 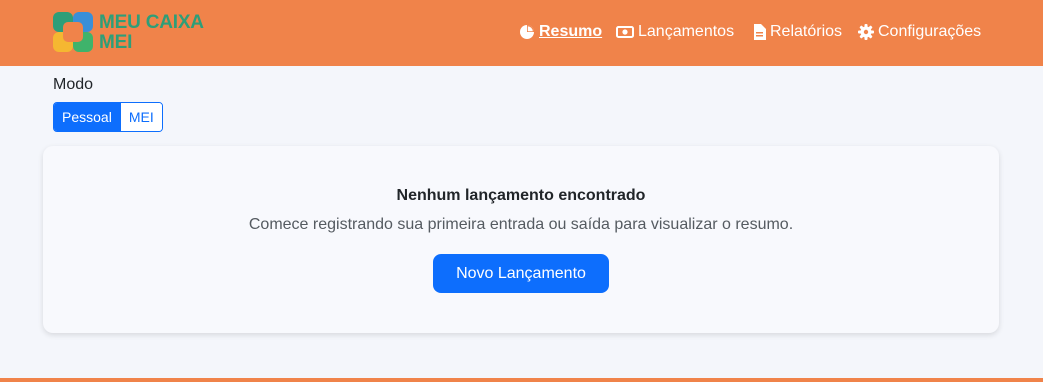 I want to click on empty-state-title: Nenhum lançamento encontrado, so click(x=521, y=195).